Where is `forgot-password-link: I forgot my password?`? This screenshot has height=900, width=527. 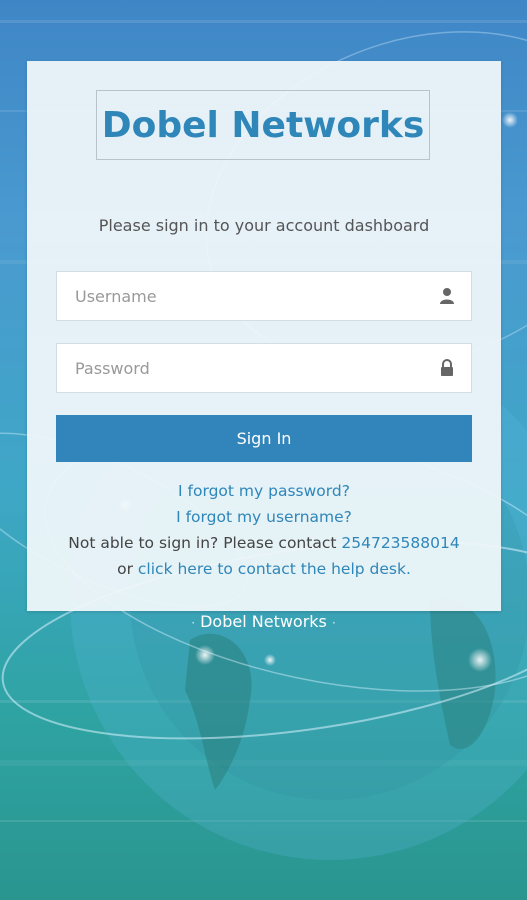
forgot-password-link: I forgot my password? is located at coordinates (264, 491).